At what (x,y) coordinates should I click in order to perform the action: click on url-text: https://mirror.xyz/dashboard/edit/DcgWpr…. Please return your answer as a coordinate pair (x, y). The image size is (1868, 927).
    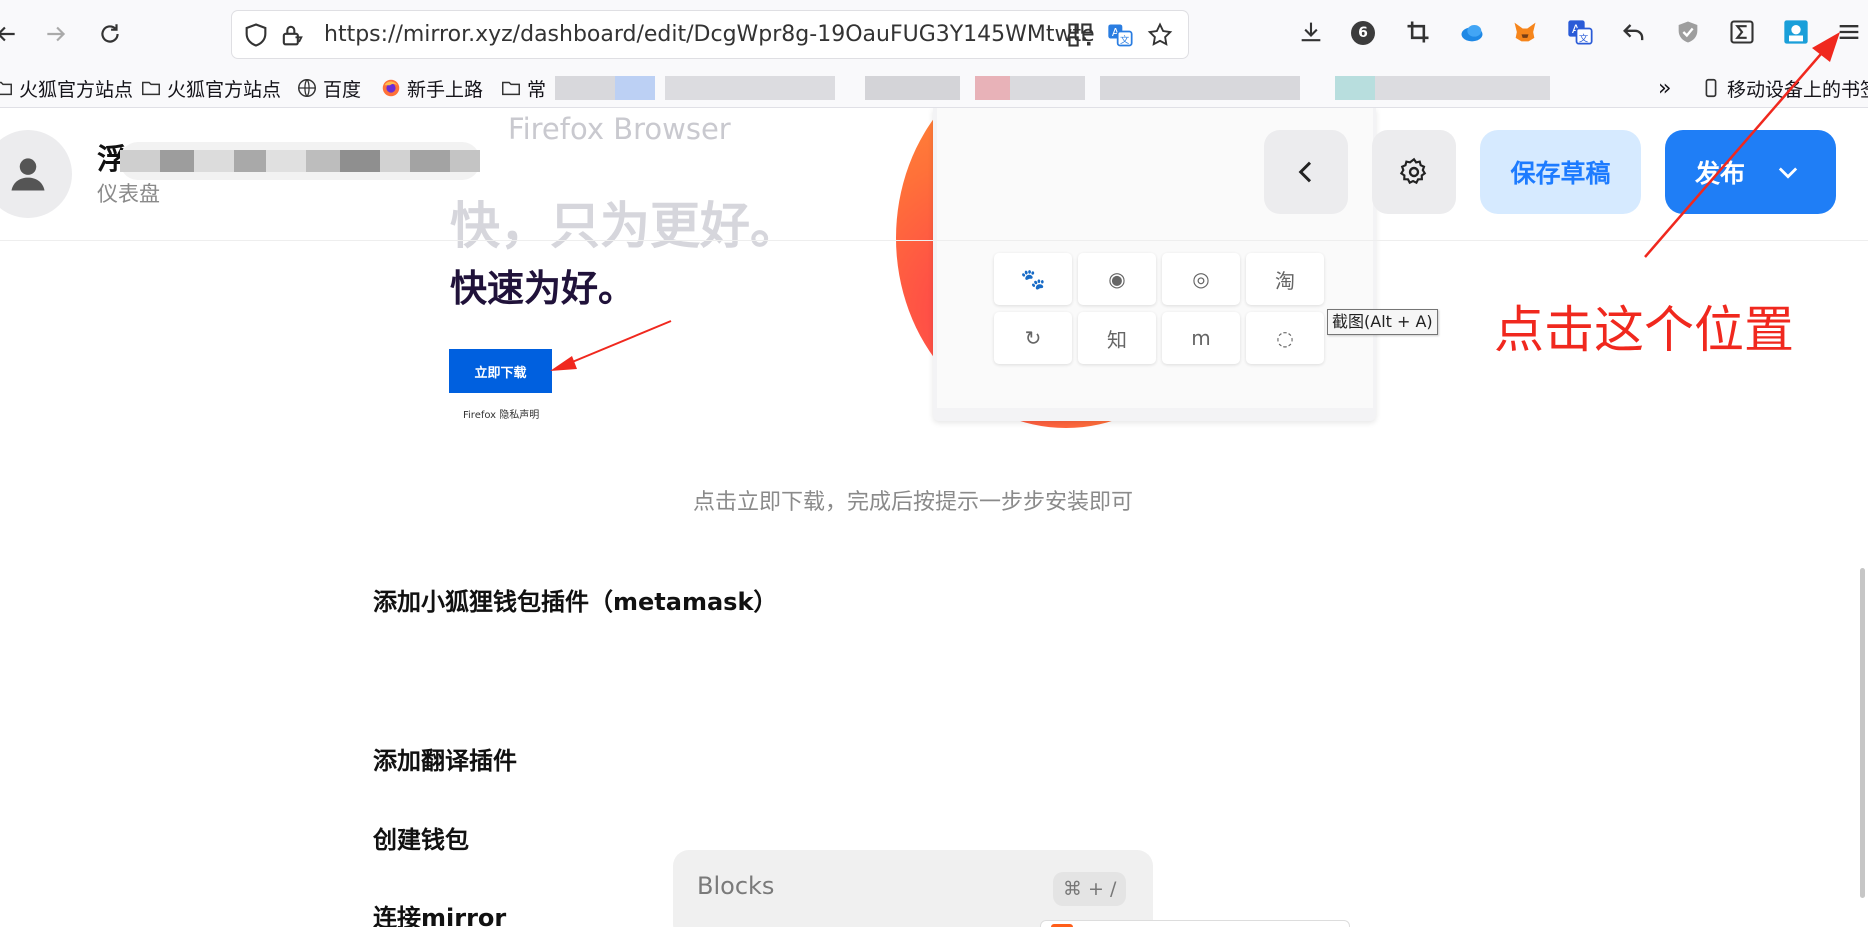
    Looking at the image, I should click on (709, 35).